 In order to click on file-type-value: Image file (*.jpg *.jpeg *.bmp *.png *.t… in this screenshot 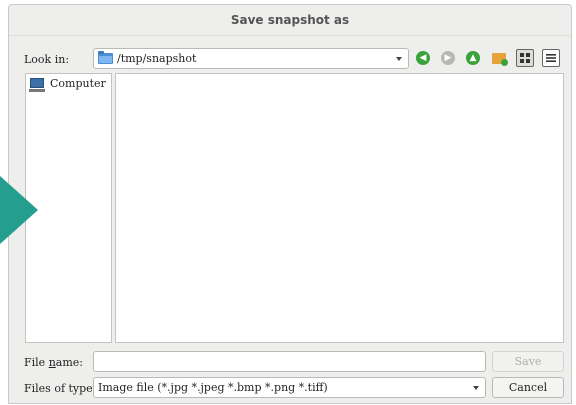, I will do `click(213, 387)`.